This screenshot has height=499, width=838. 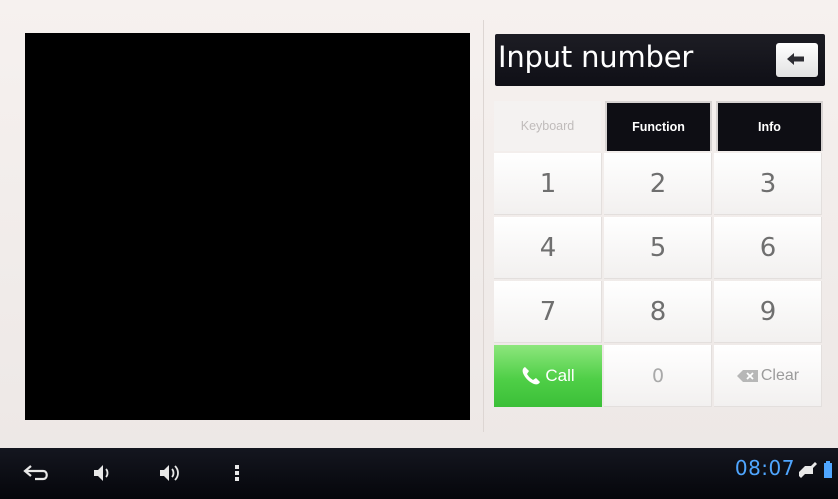 I want to click on status-clock: 08:07, so click(x=764, y=468).